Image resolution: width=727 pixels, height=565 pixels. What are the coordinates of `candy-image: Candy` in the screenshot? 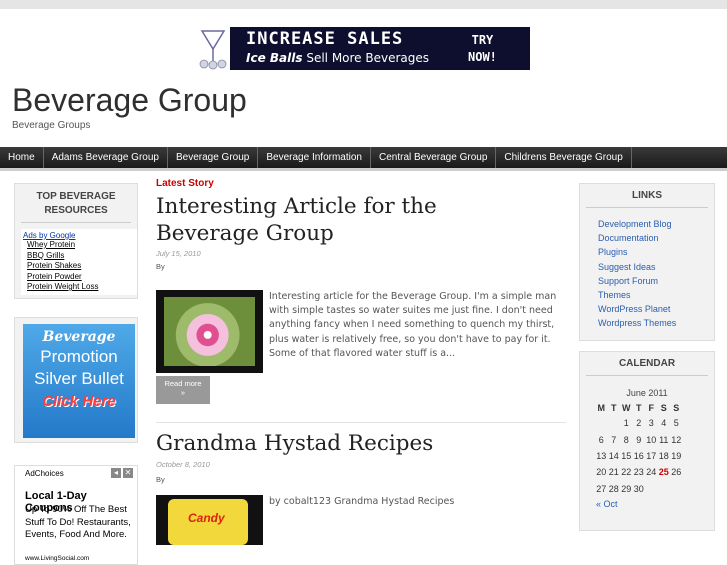 It's located at (208, 522).